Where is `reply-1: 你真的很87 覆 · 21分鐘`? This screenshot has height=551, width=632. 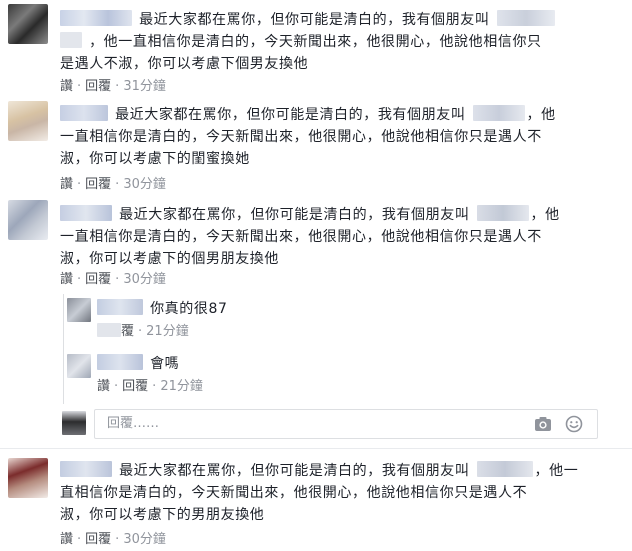 reply-1: 你真的很87 覆 · 21分鐘 is located at coordinates (316, 320).